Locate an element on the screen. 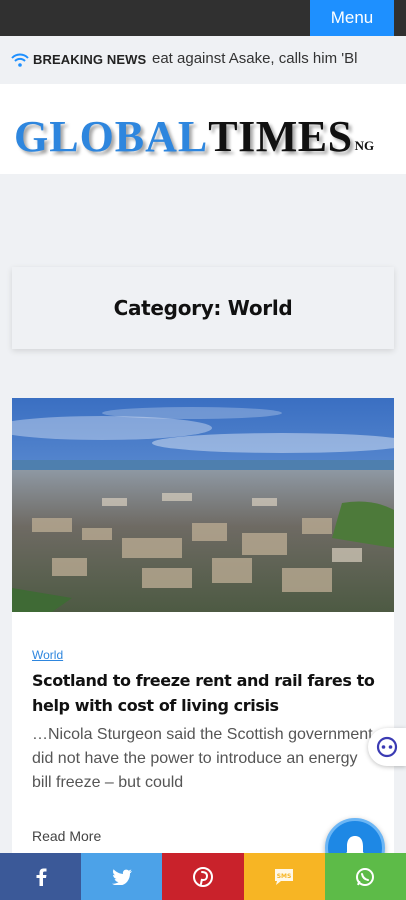  pinterest-share-button is located at coordinates (203, 876).